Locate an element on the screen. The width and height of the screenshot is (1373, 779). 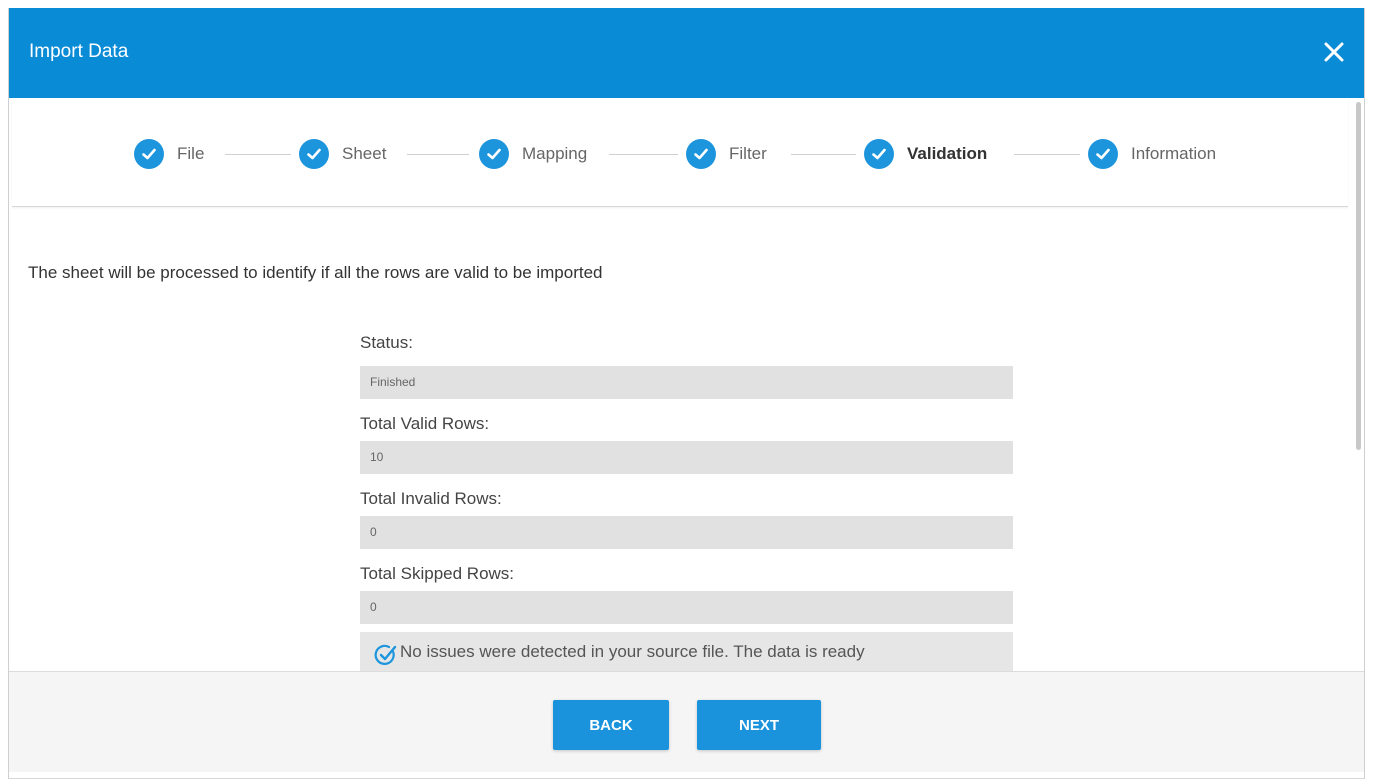
close-icon is located at coordinates (1334, 52).